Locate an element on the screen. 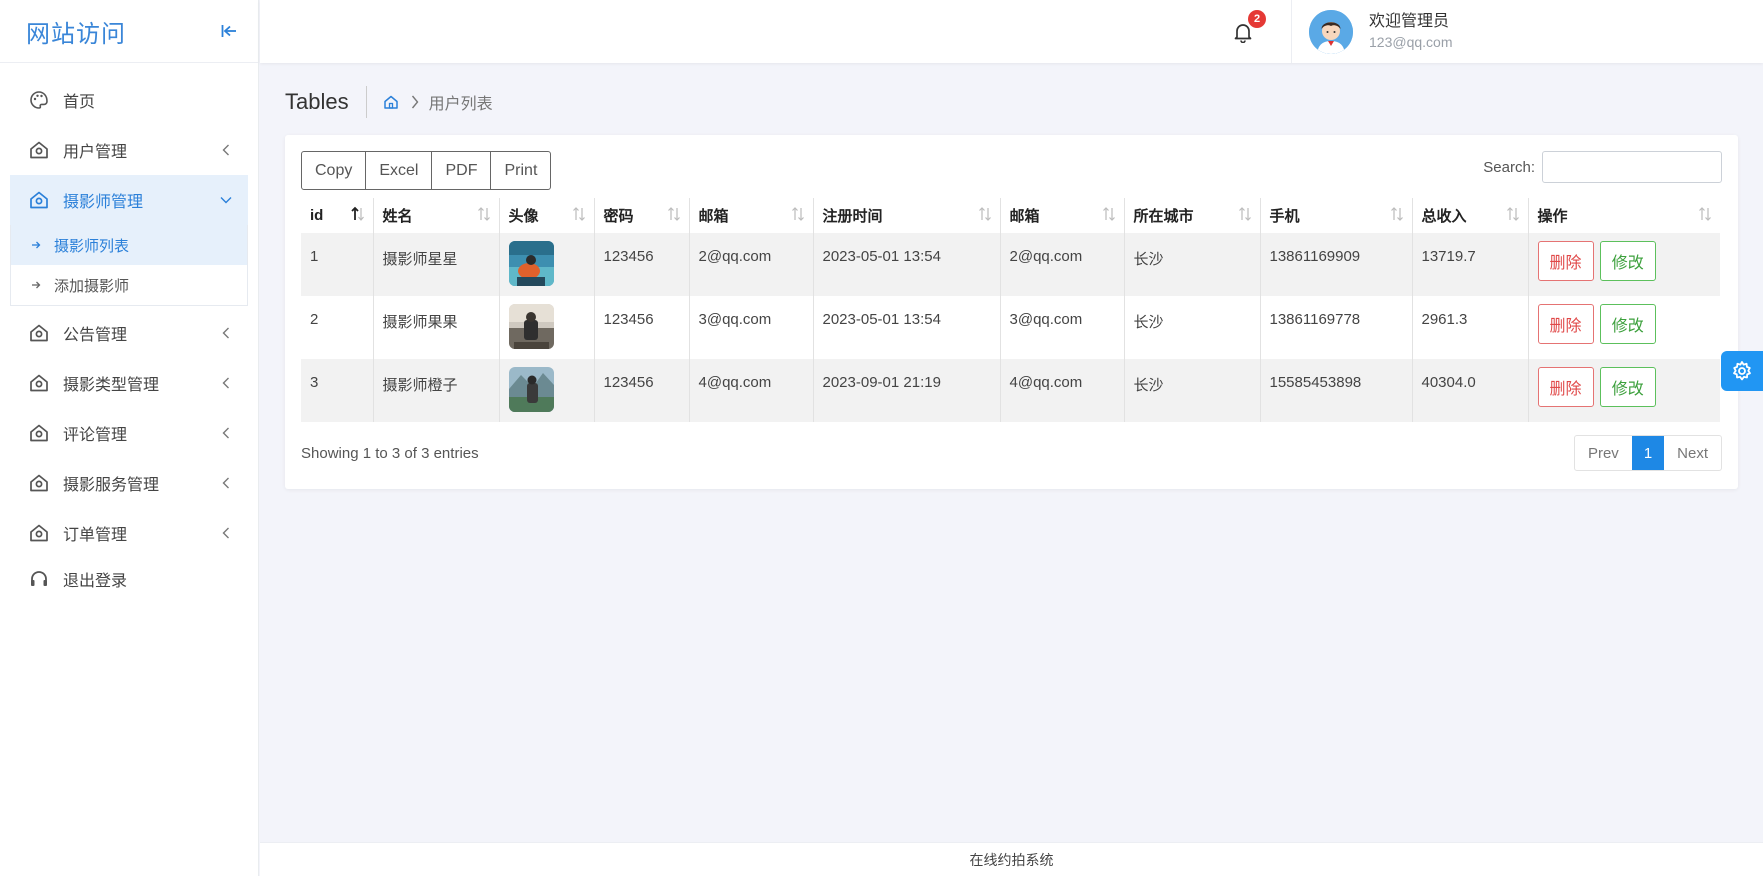 This screenshot has height=876, width=1763. settings-gear-icon is located at coordinates (1742, 371).